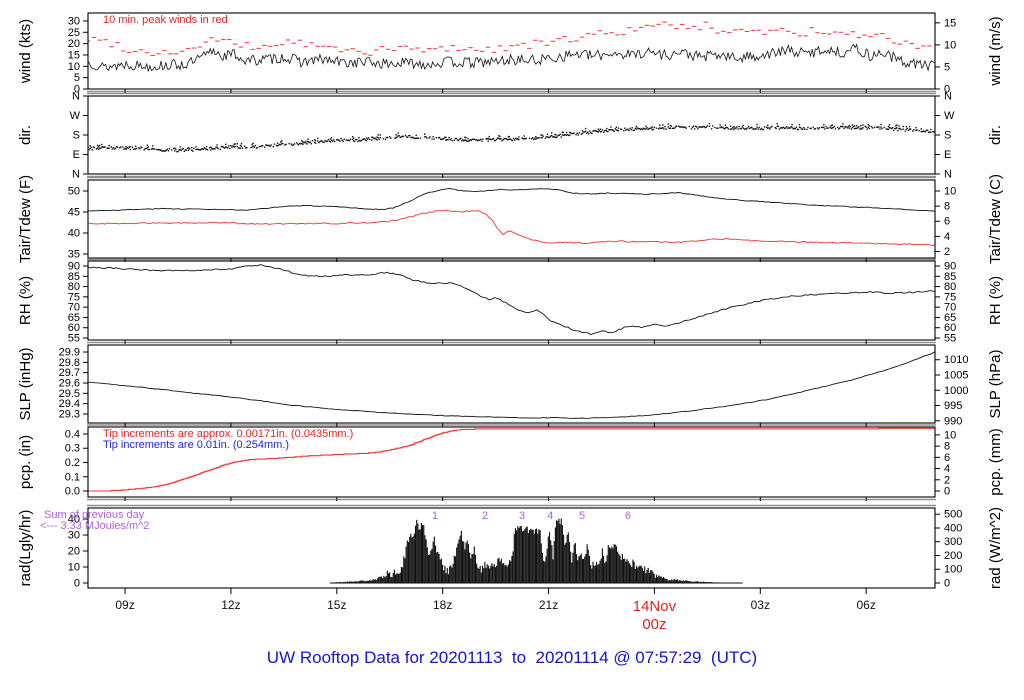 The height and width of the screenshot is (700, 1024). Describe the element at coordinates (550, 516) in the screenshot. I see `annotation-rad: 4` at that location.